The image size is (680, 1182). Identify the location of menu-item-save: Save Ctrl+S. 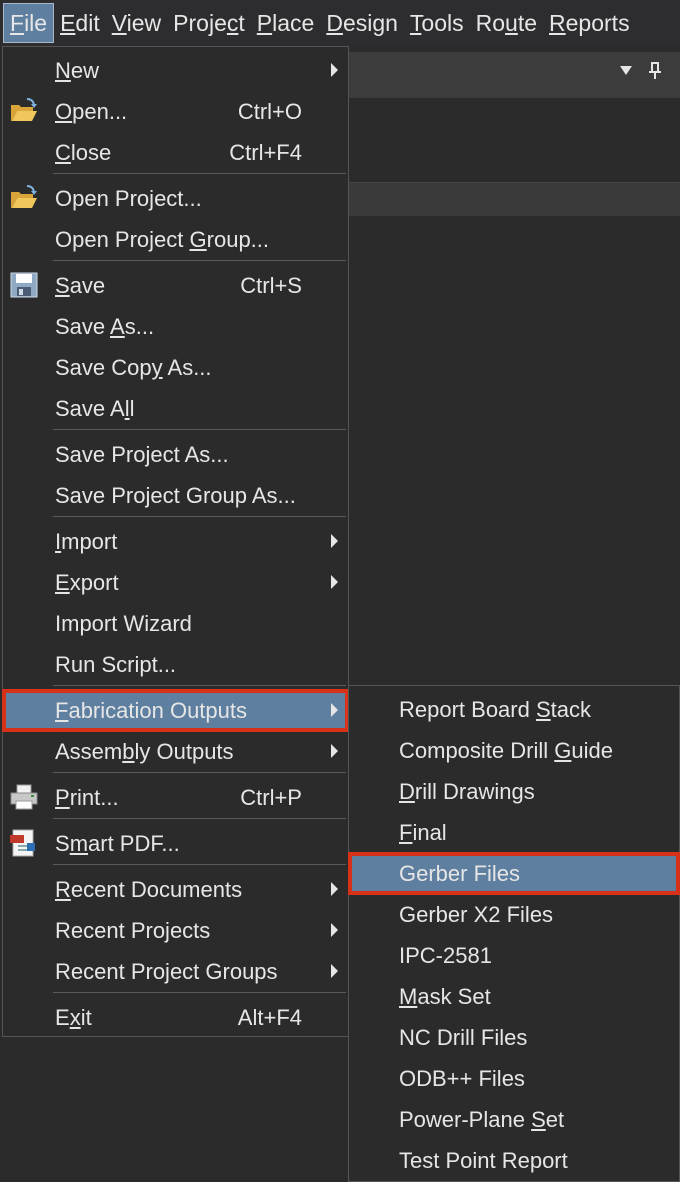
(175, 285).